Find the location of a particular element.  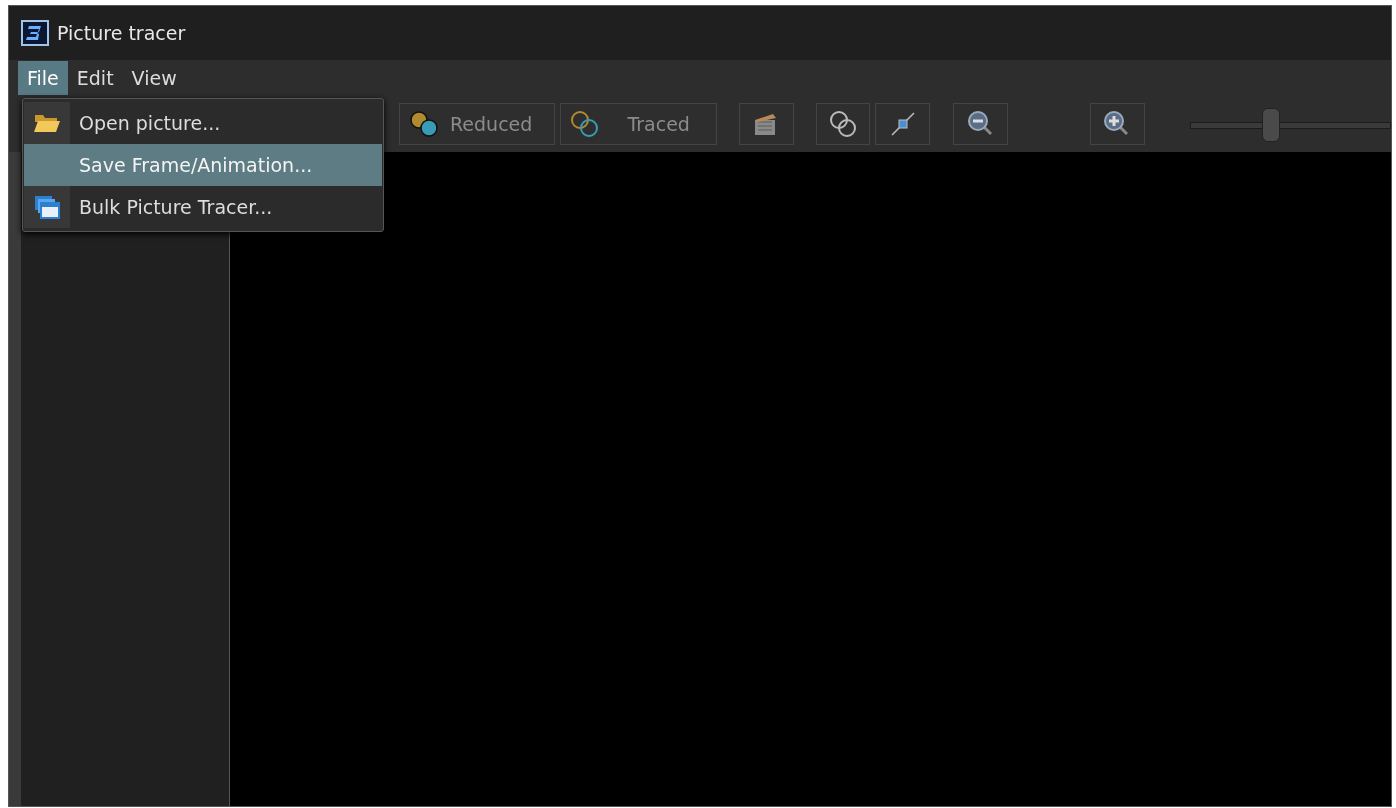

menu-item: File is located at coordinates (43, 78).